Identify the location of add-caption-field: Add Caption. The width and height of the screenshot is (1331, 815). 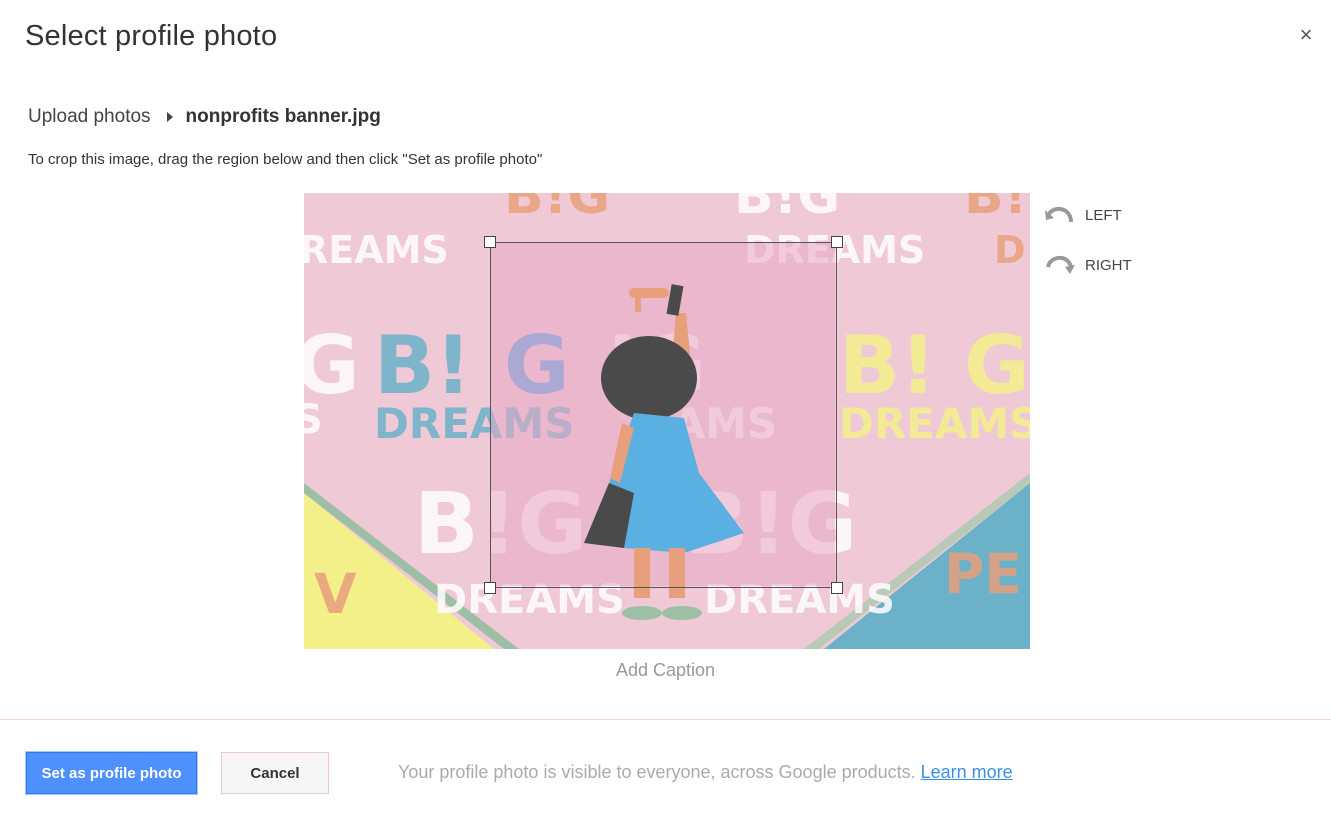
(665, 670).